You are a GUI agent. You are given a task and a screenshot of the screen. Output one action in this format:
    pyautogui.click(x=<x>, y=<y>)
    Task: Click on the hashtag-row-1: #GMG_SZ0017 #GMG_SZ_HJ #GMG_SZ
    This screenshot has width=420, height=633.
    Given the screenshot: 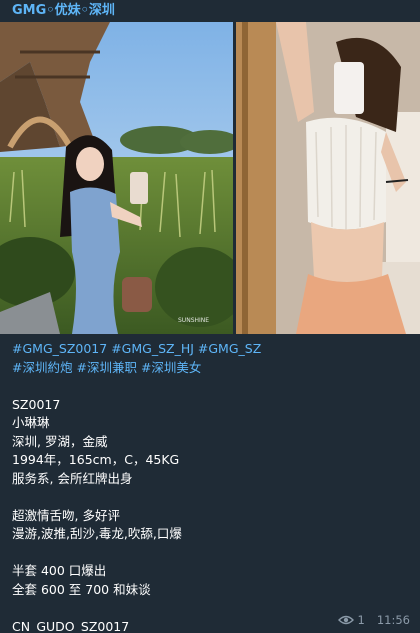 What is the action you would take?
    pyautogui.click(x=212, y=349)
    